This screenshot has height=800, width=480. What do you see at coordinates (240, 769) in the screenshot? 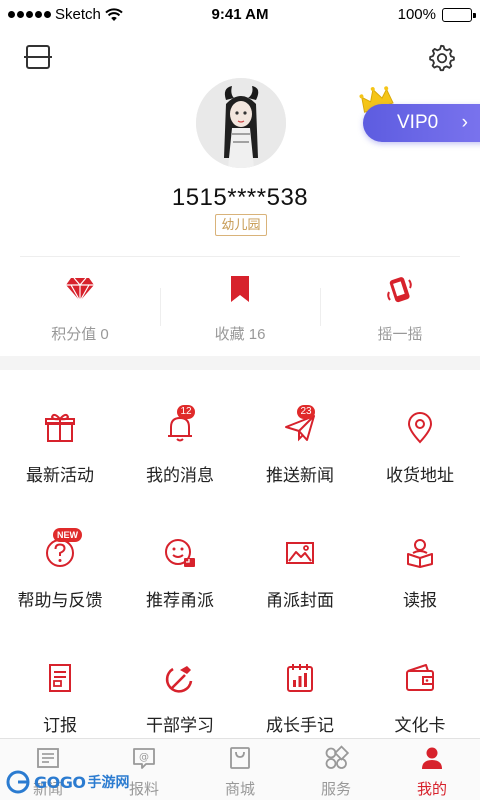
I see `tab-shop: 商城` at bounding box center [240, 769].